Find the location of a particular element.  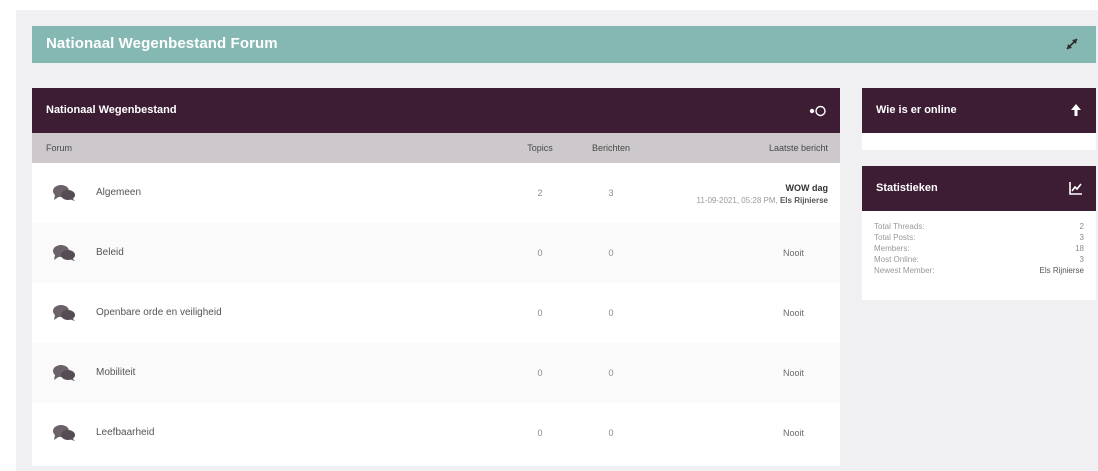

stat-value: 2 is located at coordinates (1081, 226).